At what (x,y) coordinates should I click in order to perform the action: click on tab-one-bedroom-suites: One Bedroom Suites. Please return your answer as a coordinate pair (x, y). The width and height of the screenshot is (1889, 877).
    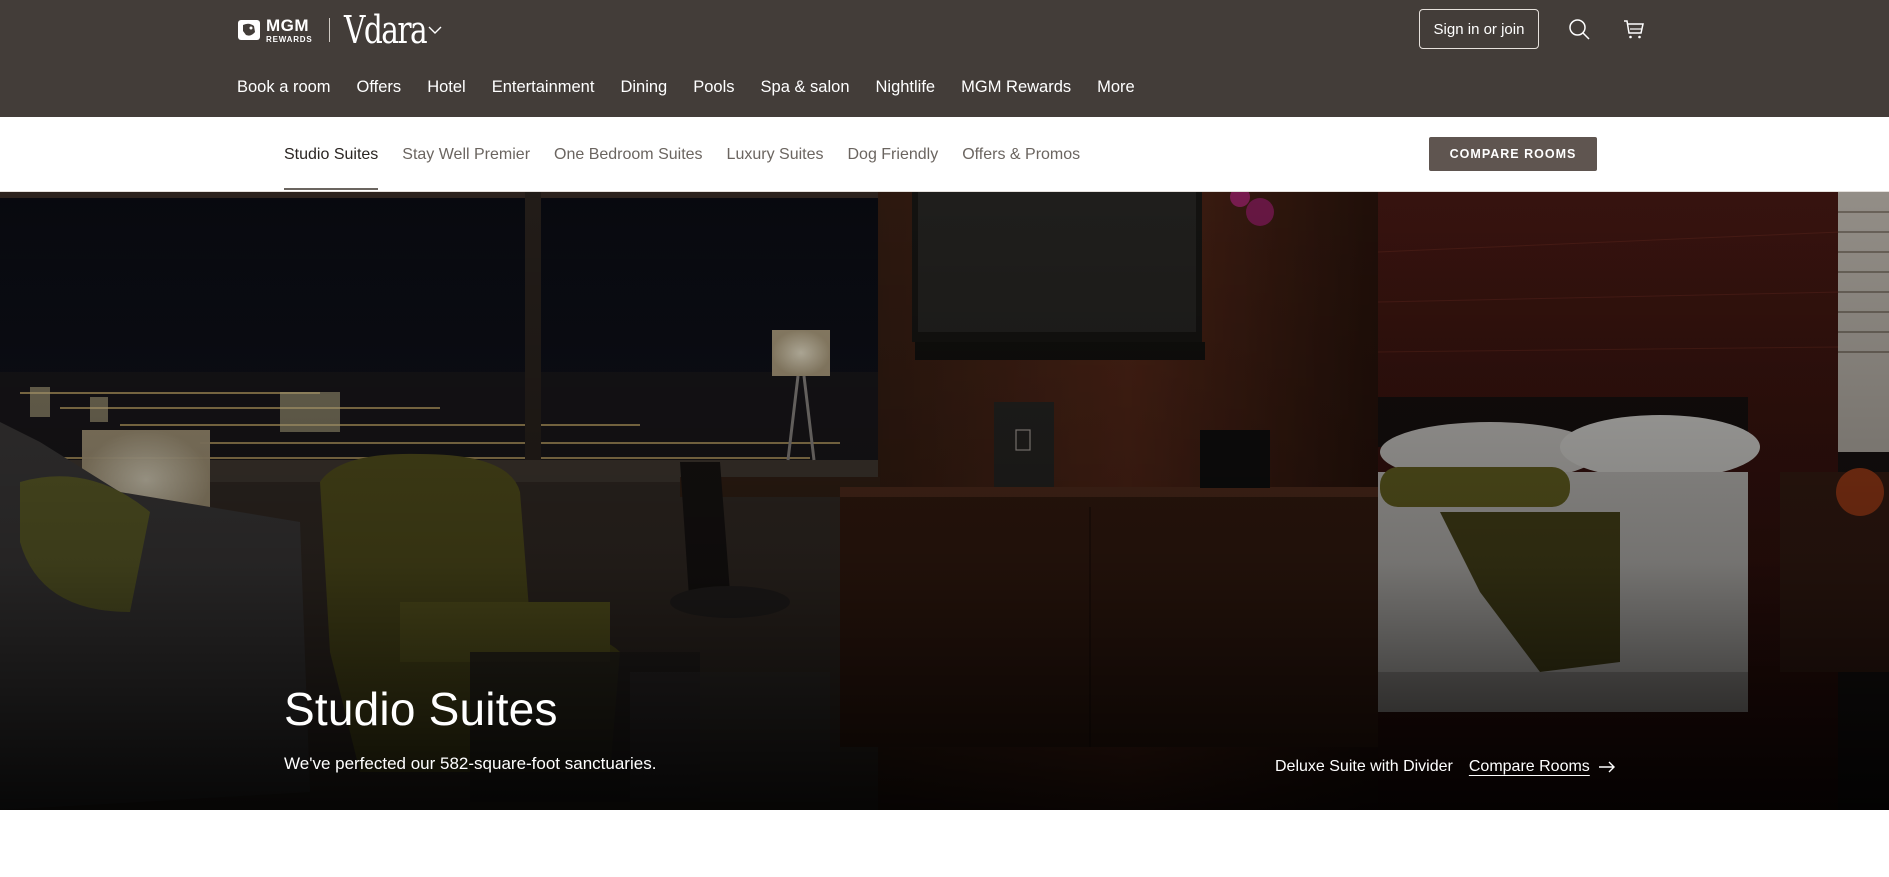
    Looking at the image, I should click on (628, 154).